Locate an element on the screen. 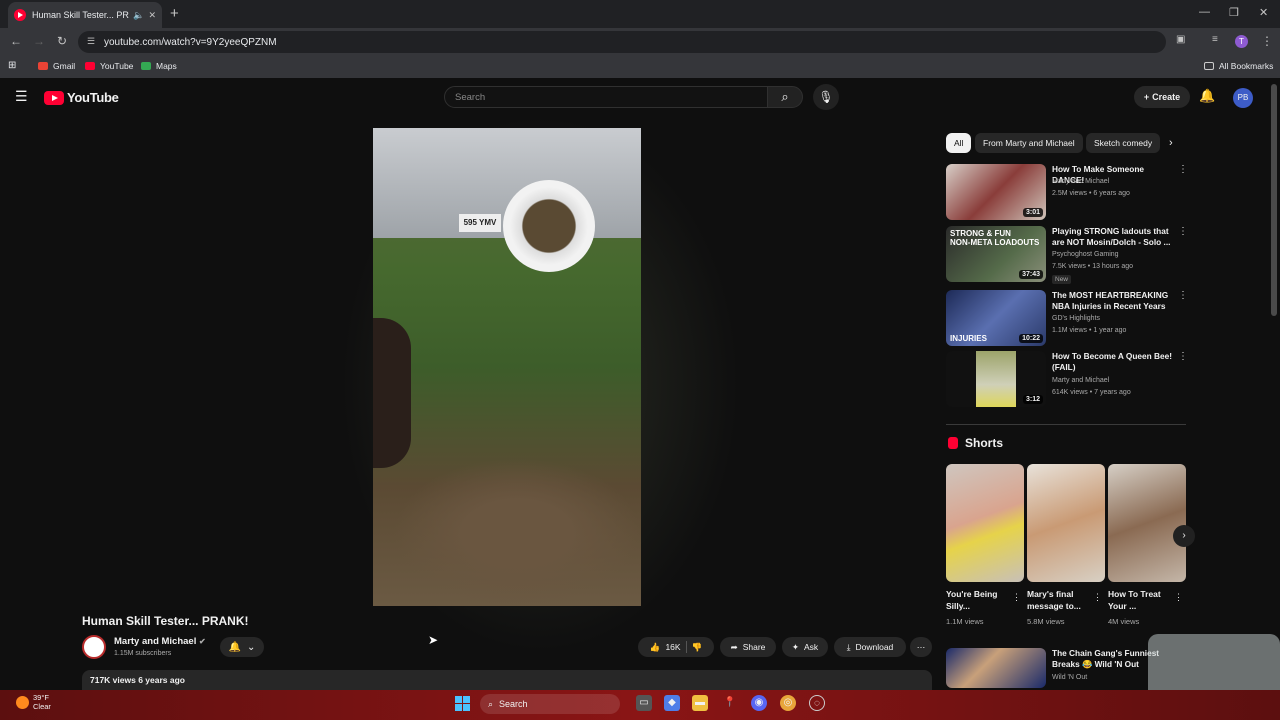 This screenshot has height=720, width=1280. close-tab-icon: ✕ is located at coordinates (152, 15).